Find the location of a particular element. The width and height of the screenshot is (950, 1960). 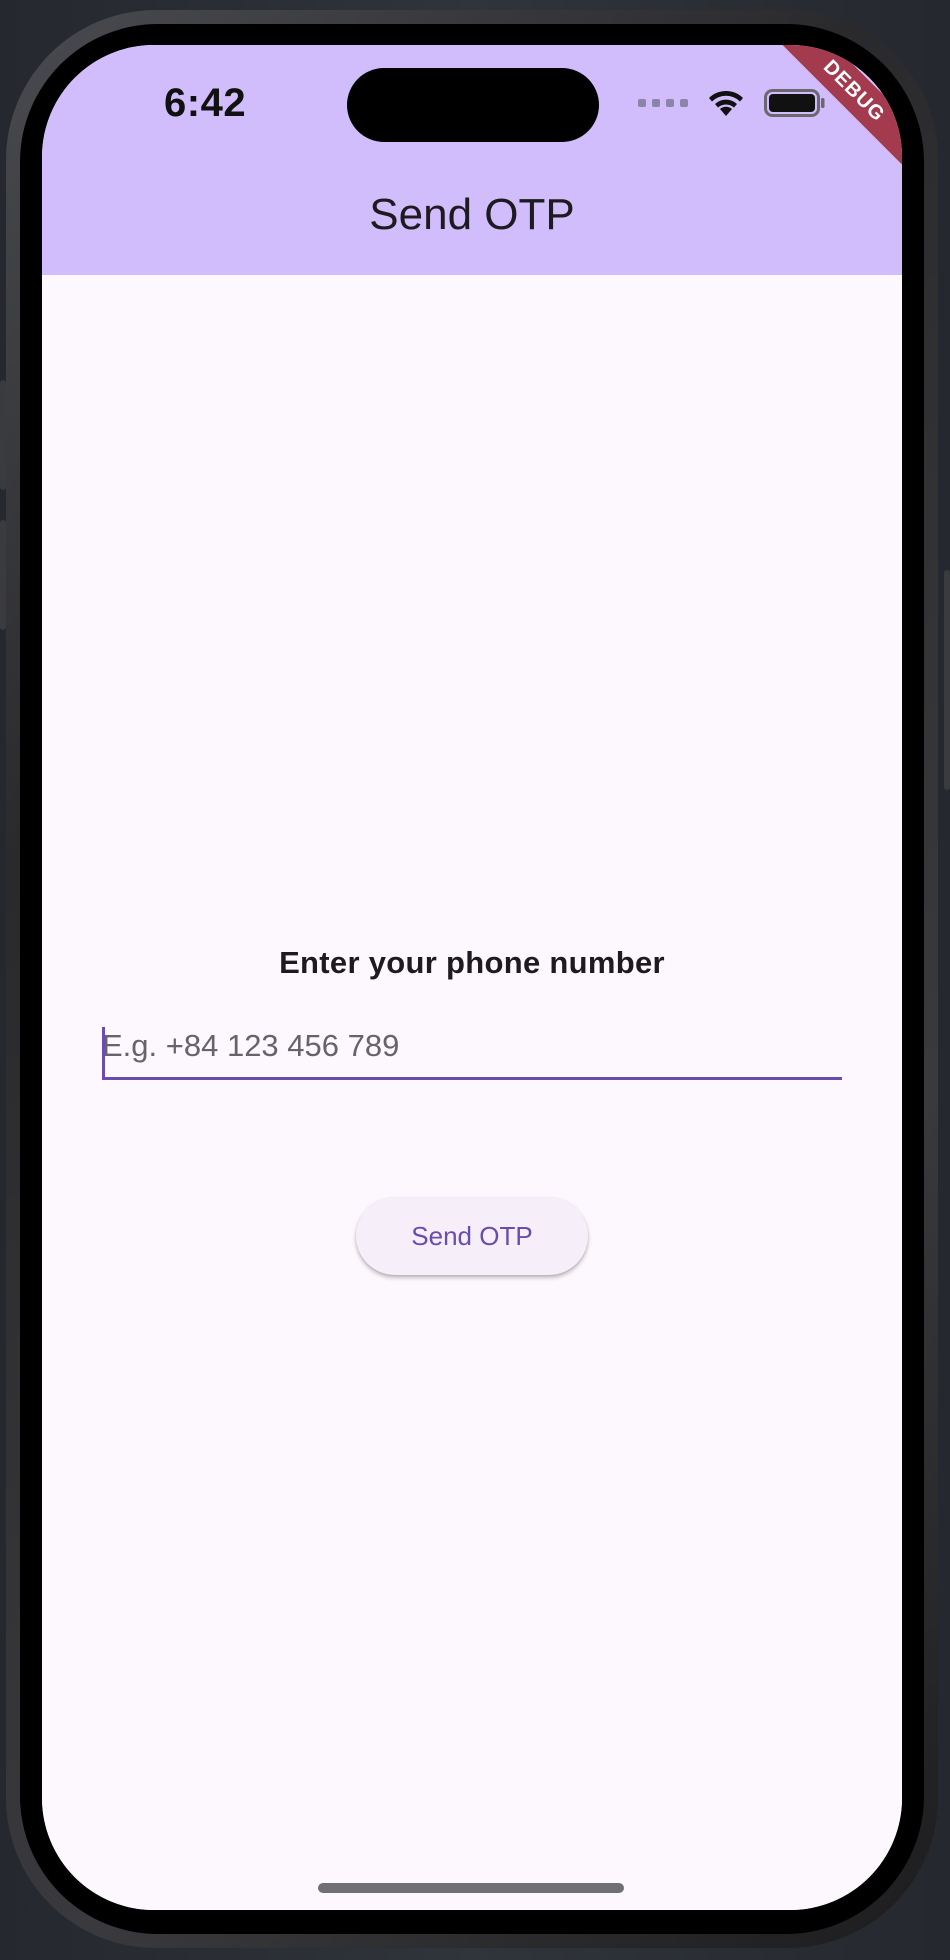

phone-number-input is located at coordinates (472, 1046).